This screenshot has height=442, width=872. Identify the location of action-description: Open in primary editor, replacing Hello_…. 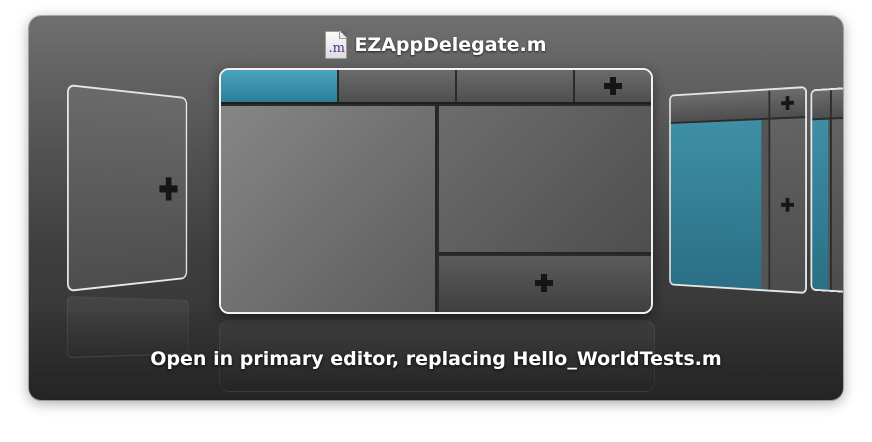
(436, 359).